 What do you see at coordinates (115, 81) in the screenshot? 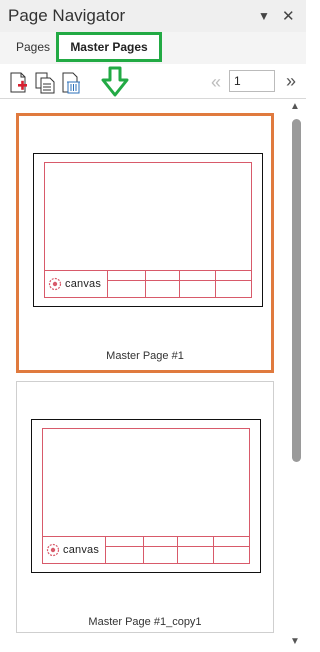
I see `down-arrow-indicator-icon` at bounding box center [115, 81].